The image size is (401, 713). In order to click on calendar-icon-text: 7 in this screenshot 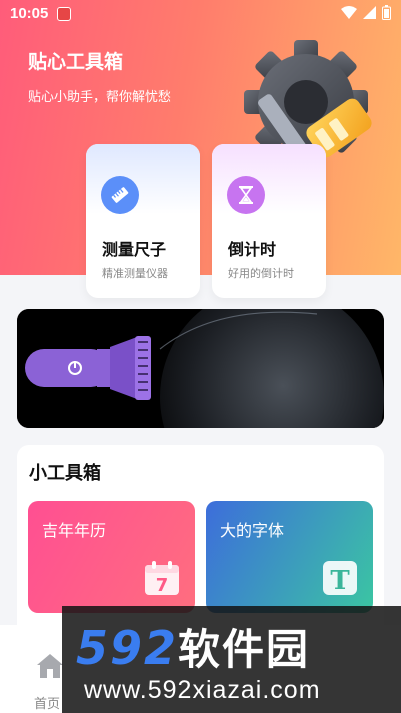, I will do `click(162, 585)`.